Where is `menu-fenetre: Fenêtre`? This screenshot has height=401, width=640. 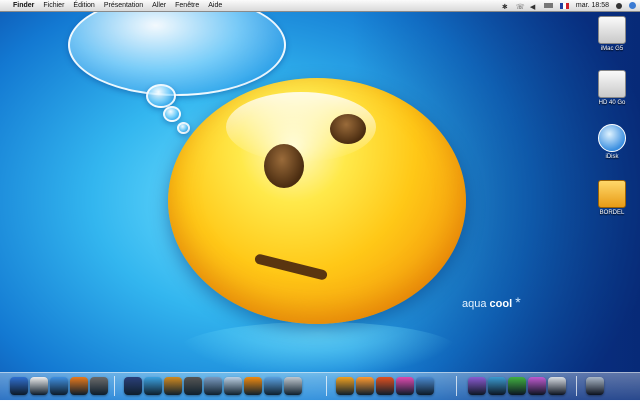 menu-fenetre: Fenêtre is located at coordinates (187, 5).